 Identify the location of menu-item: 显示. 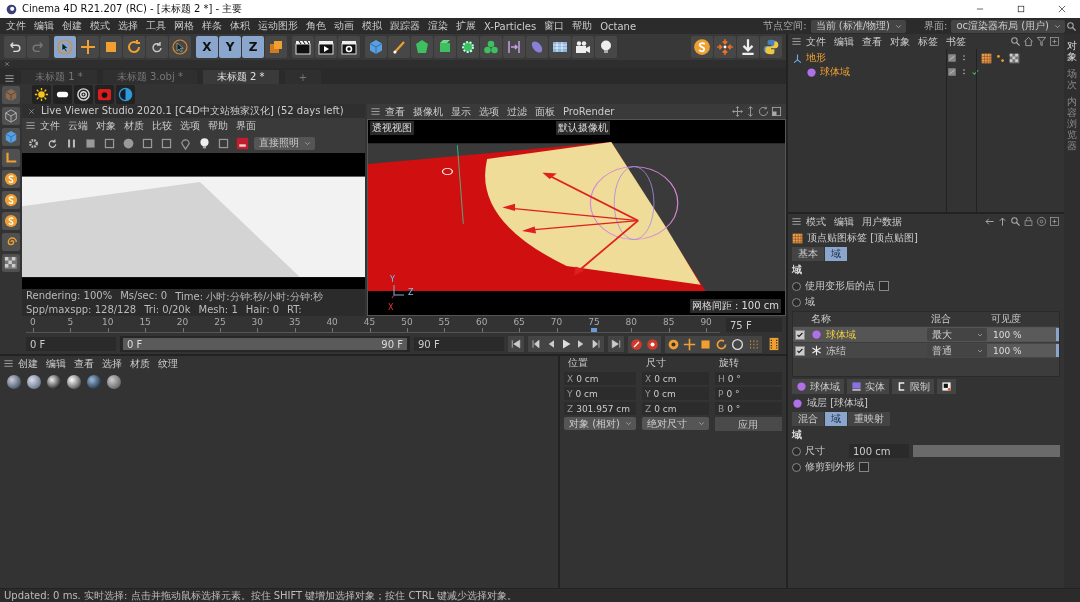
(461, 111).